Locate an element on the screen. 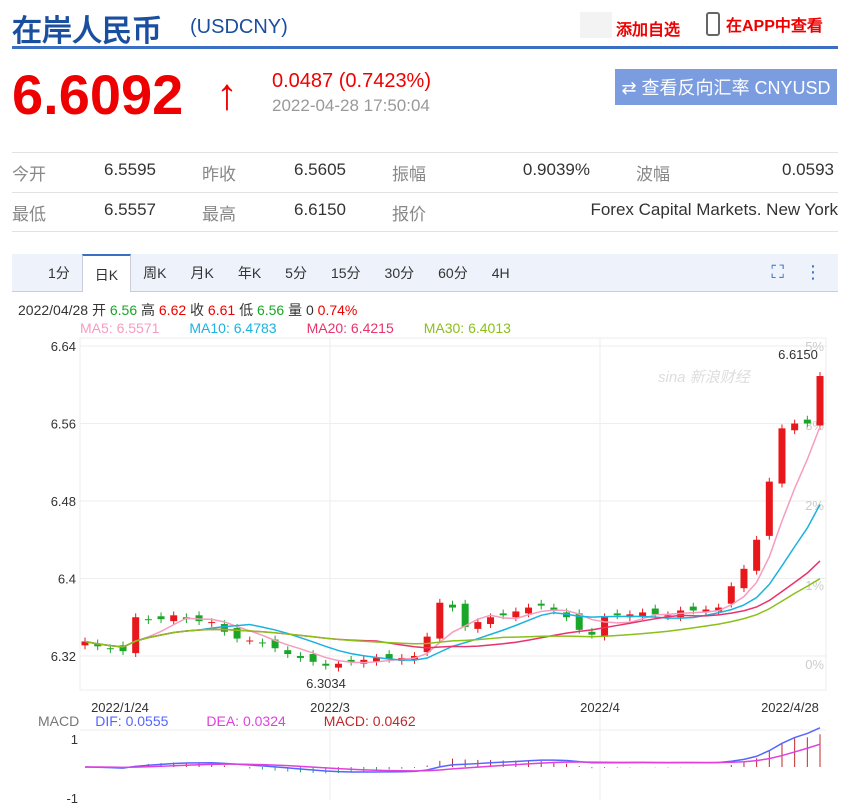 The image size is (866, 807). dea-label: DEA: 0.0324 is located at coordinates (246, 721).